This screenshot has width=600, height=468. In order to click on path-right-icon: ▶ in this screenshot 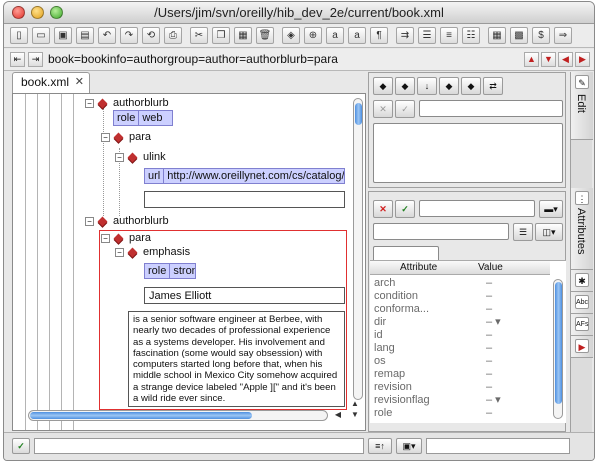, I will do `click(582, 59)`.